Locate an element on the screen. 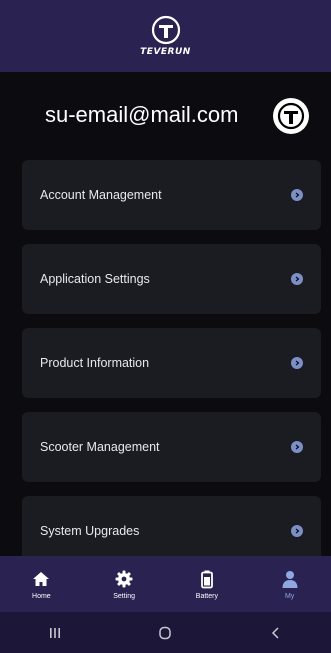  menu-item-label: Account Management is located at coordinates (101, 195).